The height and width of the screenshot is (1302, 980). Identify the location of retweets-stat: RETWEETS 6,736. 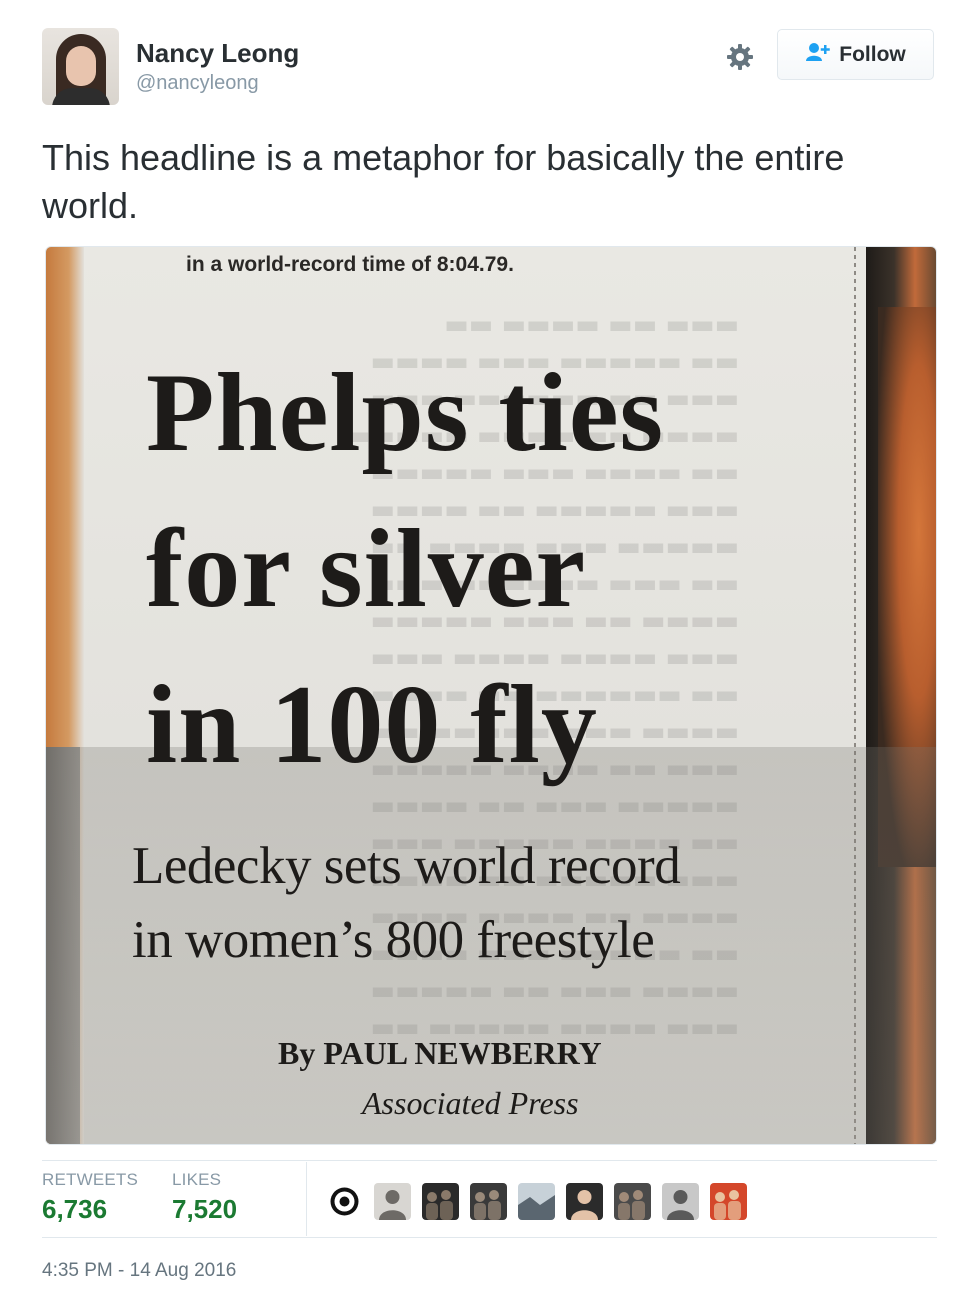
(90, 1197).